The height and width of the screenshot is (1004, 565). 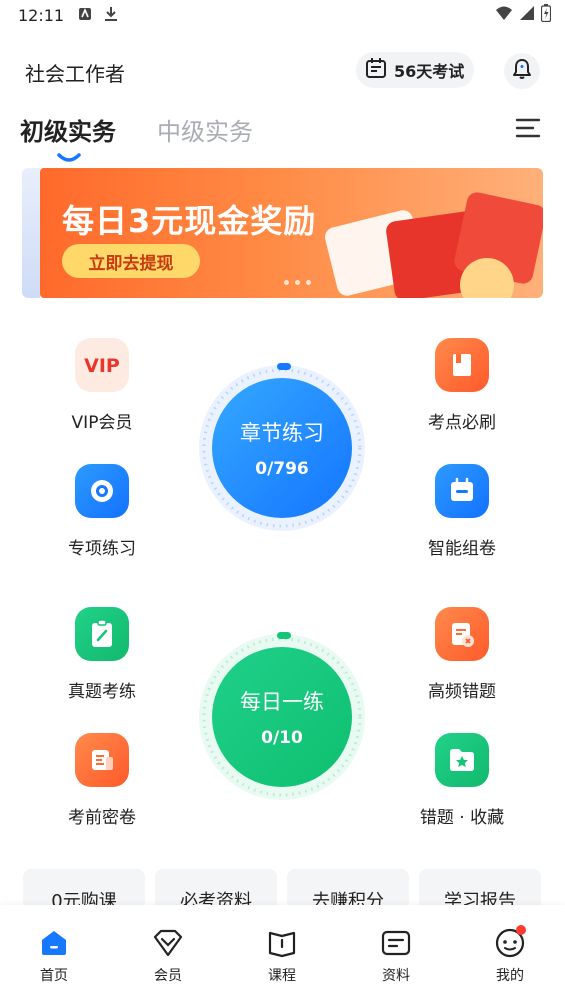 What do you see at coordinates (510, 976) in the screenshot?
I see `nav-label: 我的` at bounding box center [510, 976].